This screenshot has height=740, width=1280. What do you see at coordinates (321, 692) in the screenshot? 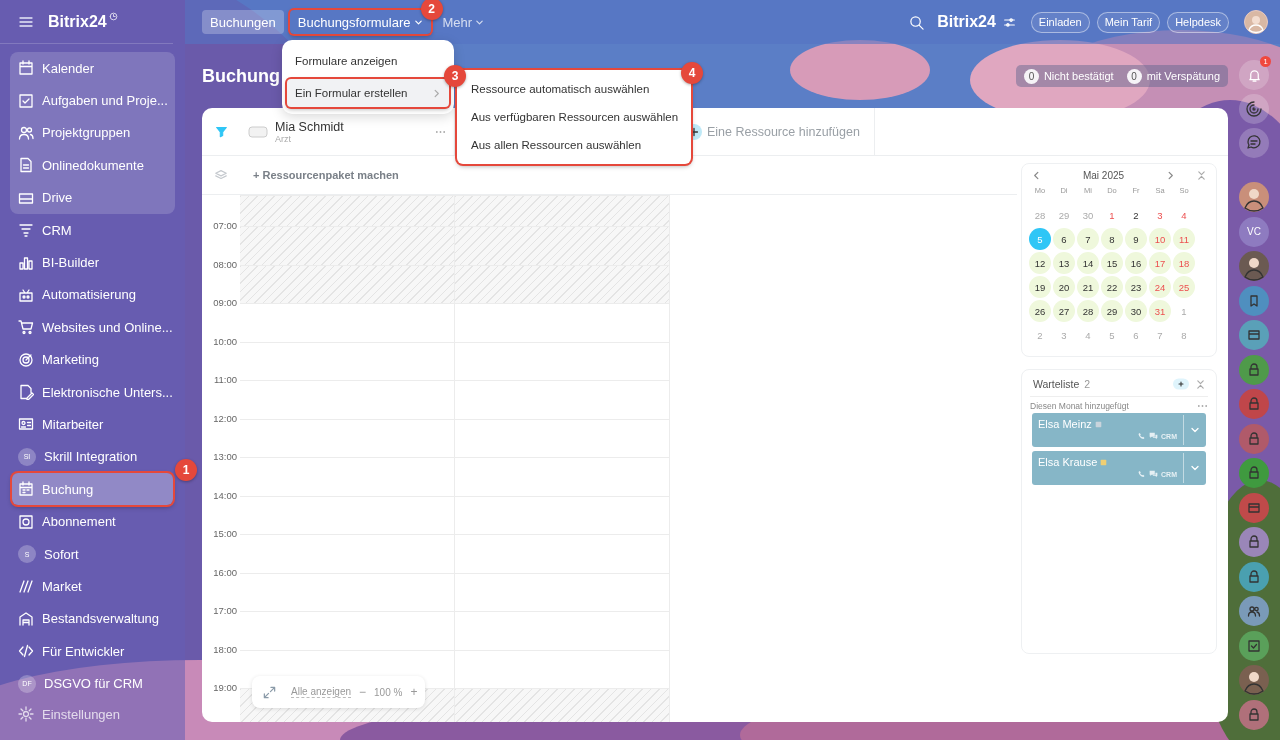
I see `show-all-link: Alle anzeigen` at bounding box center [321, 692].